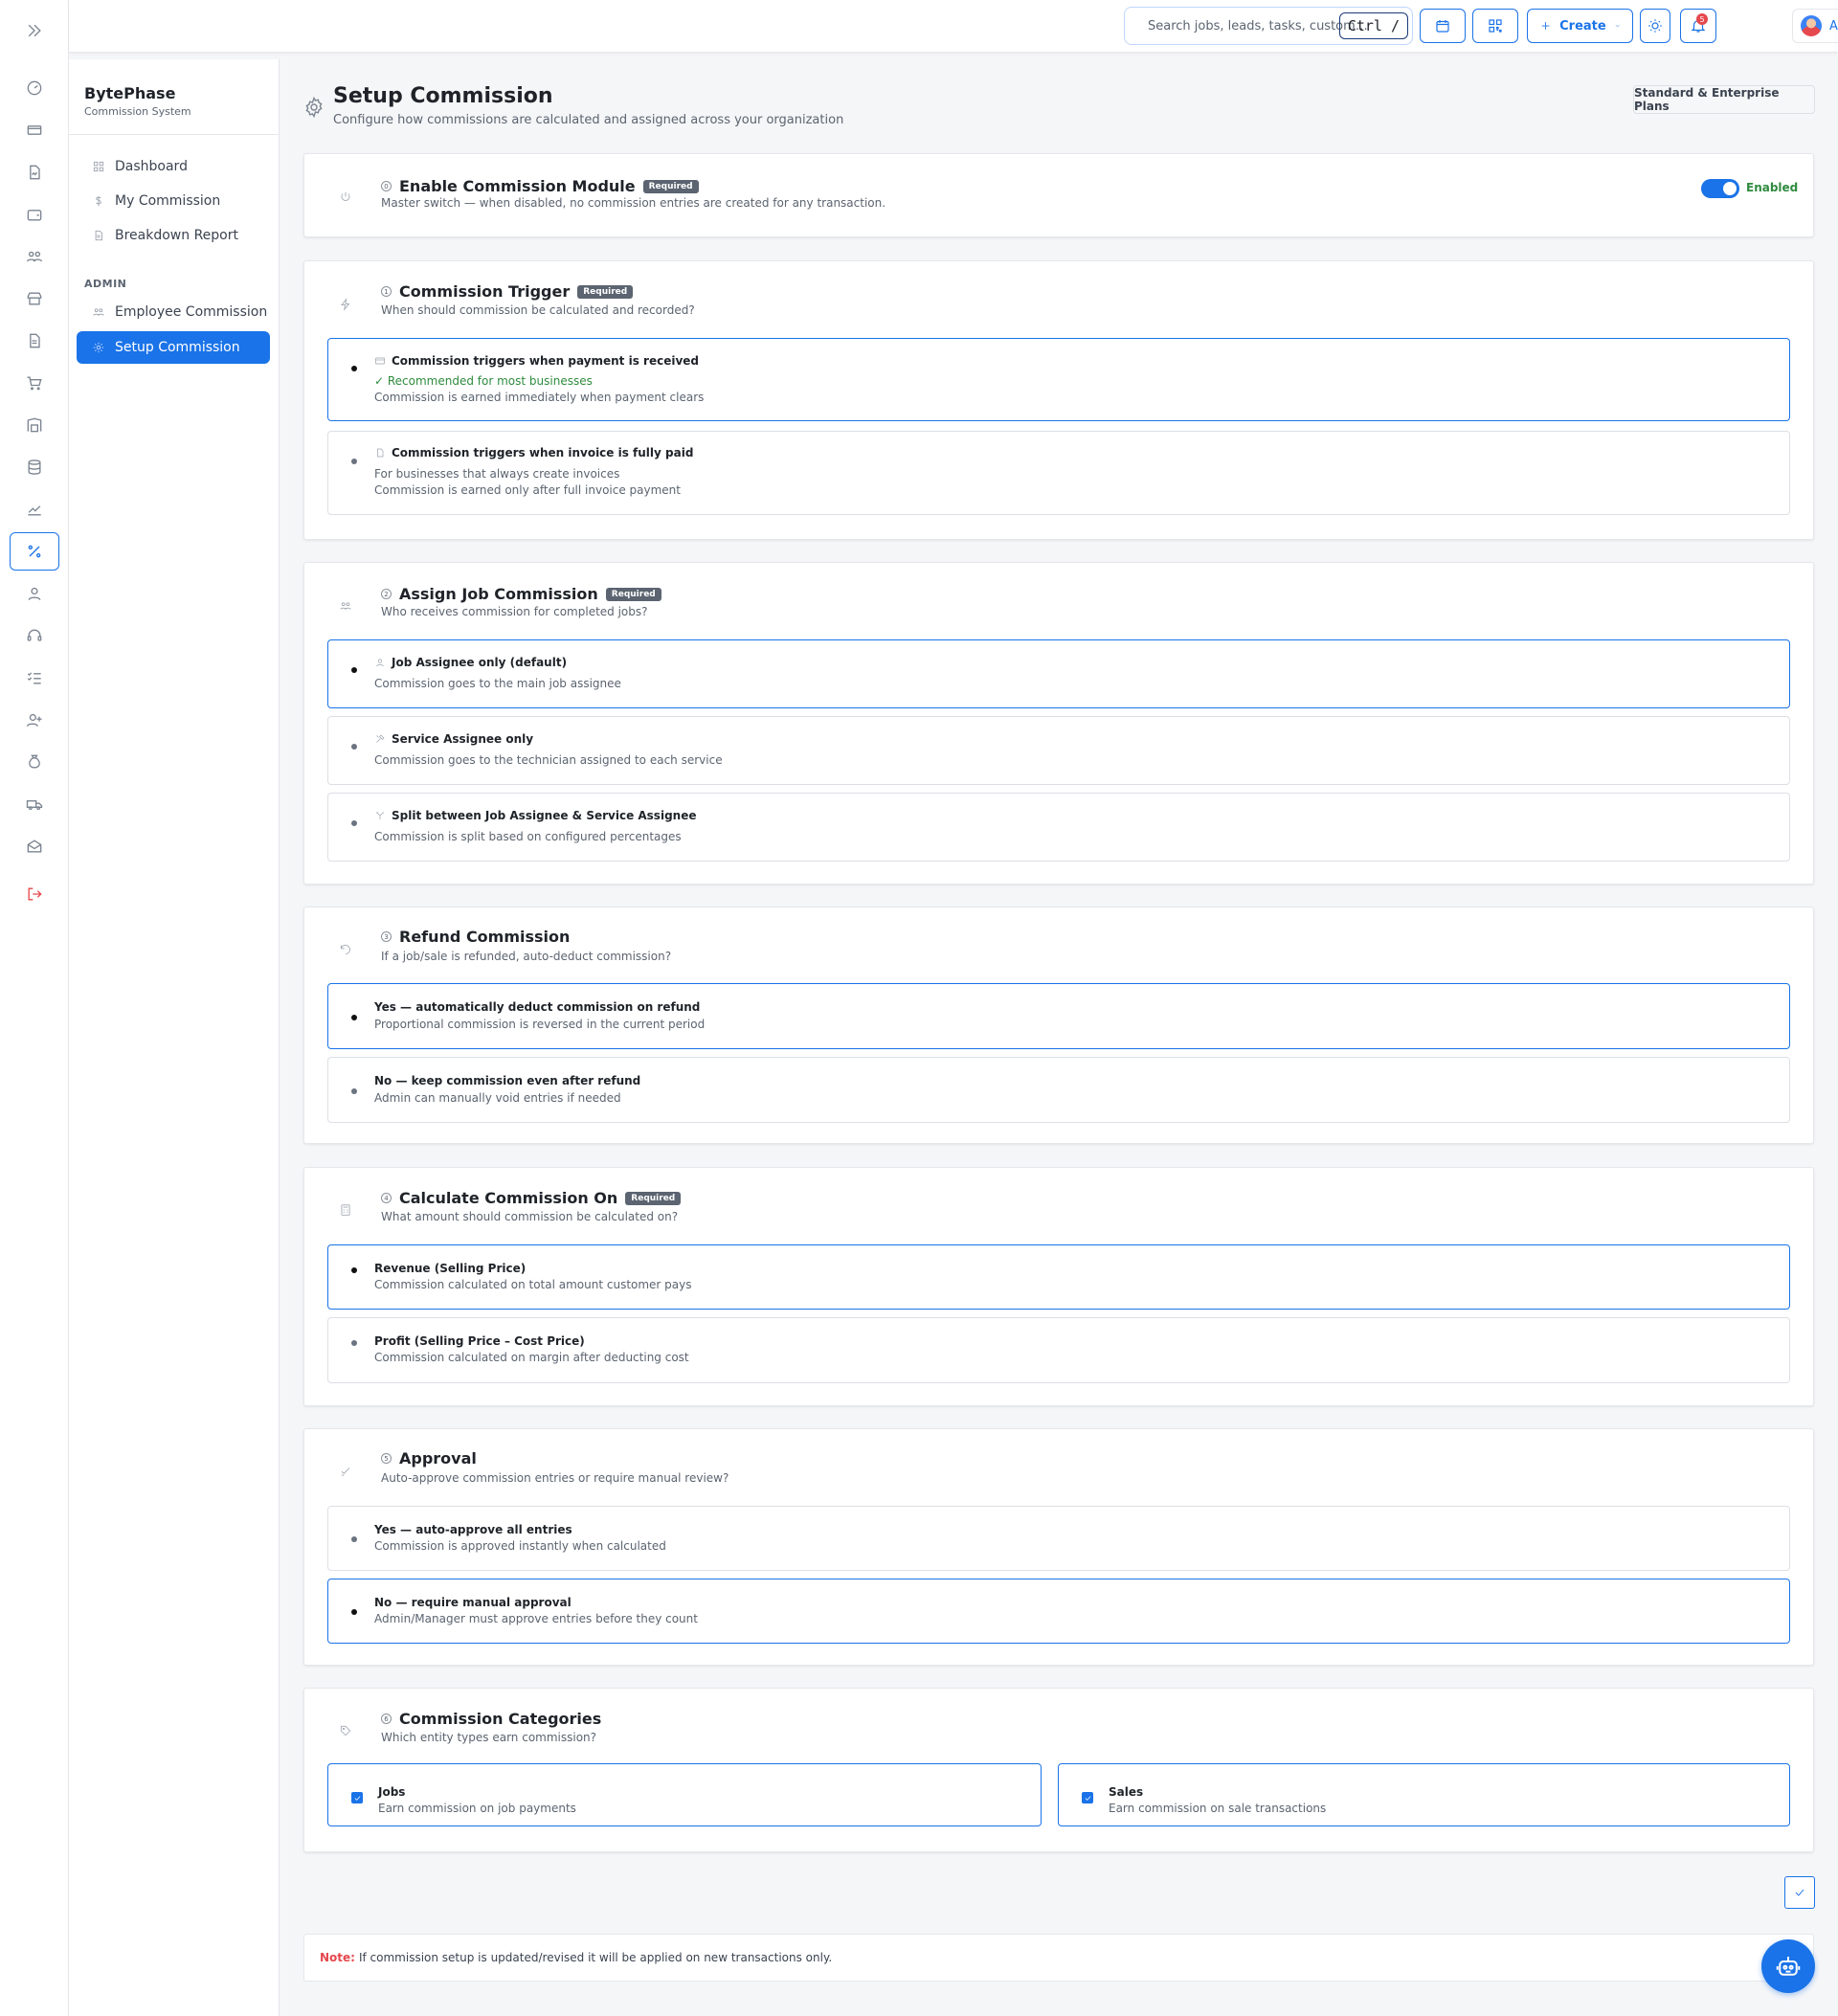 The image size is (1838, 2016). What do you see at coordinates (438, 1458) in the screenshot?
I see `card-title: Approval` at bounding box center [438, 1458].